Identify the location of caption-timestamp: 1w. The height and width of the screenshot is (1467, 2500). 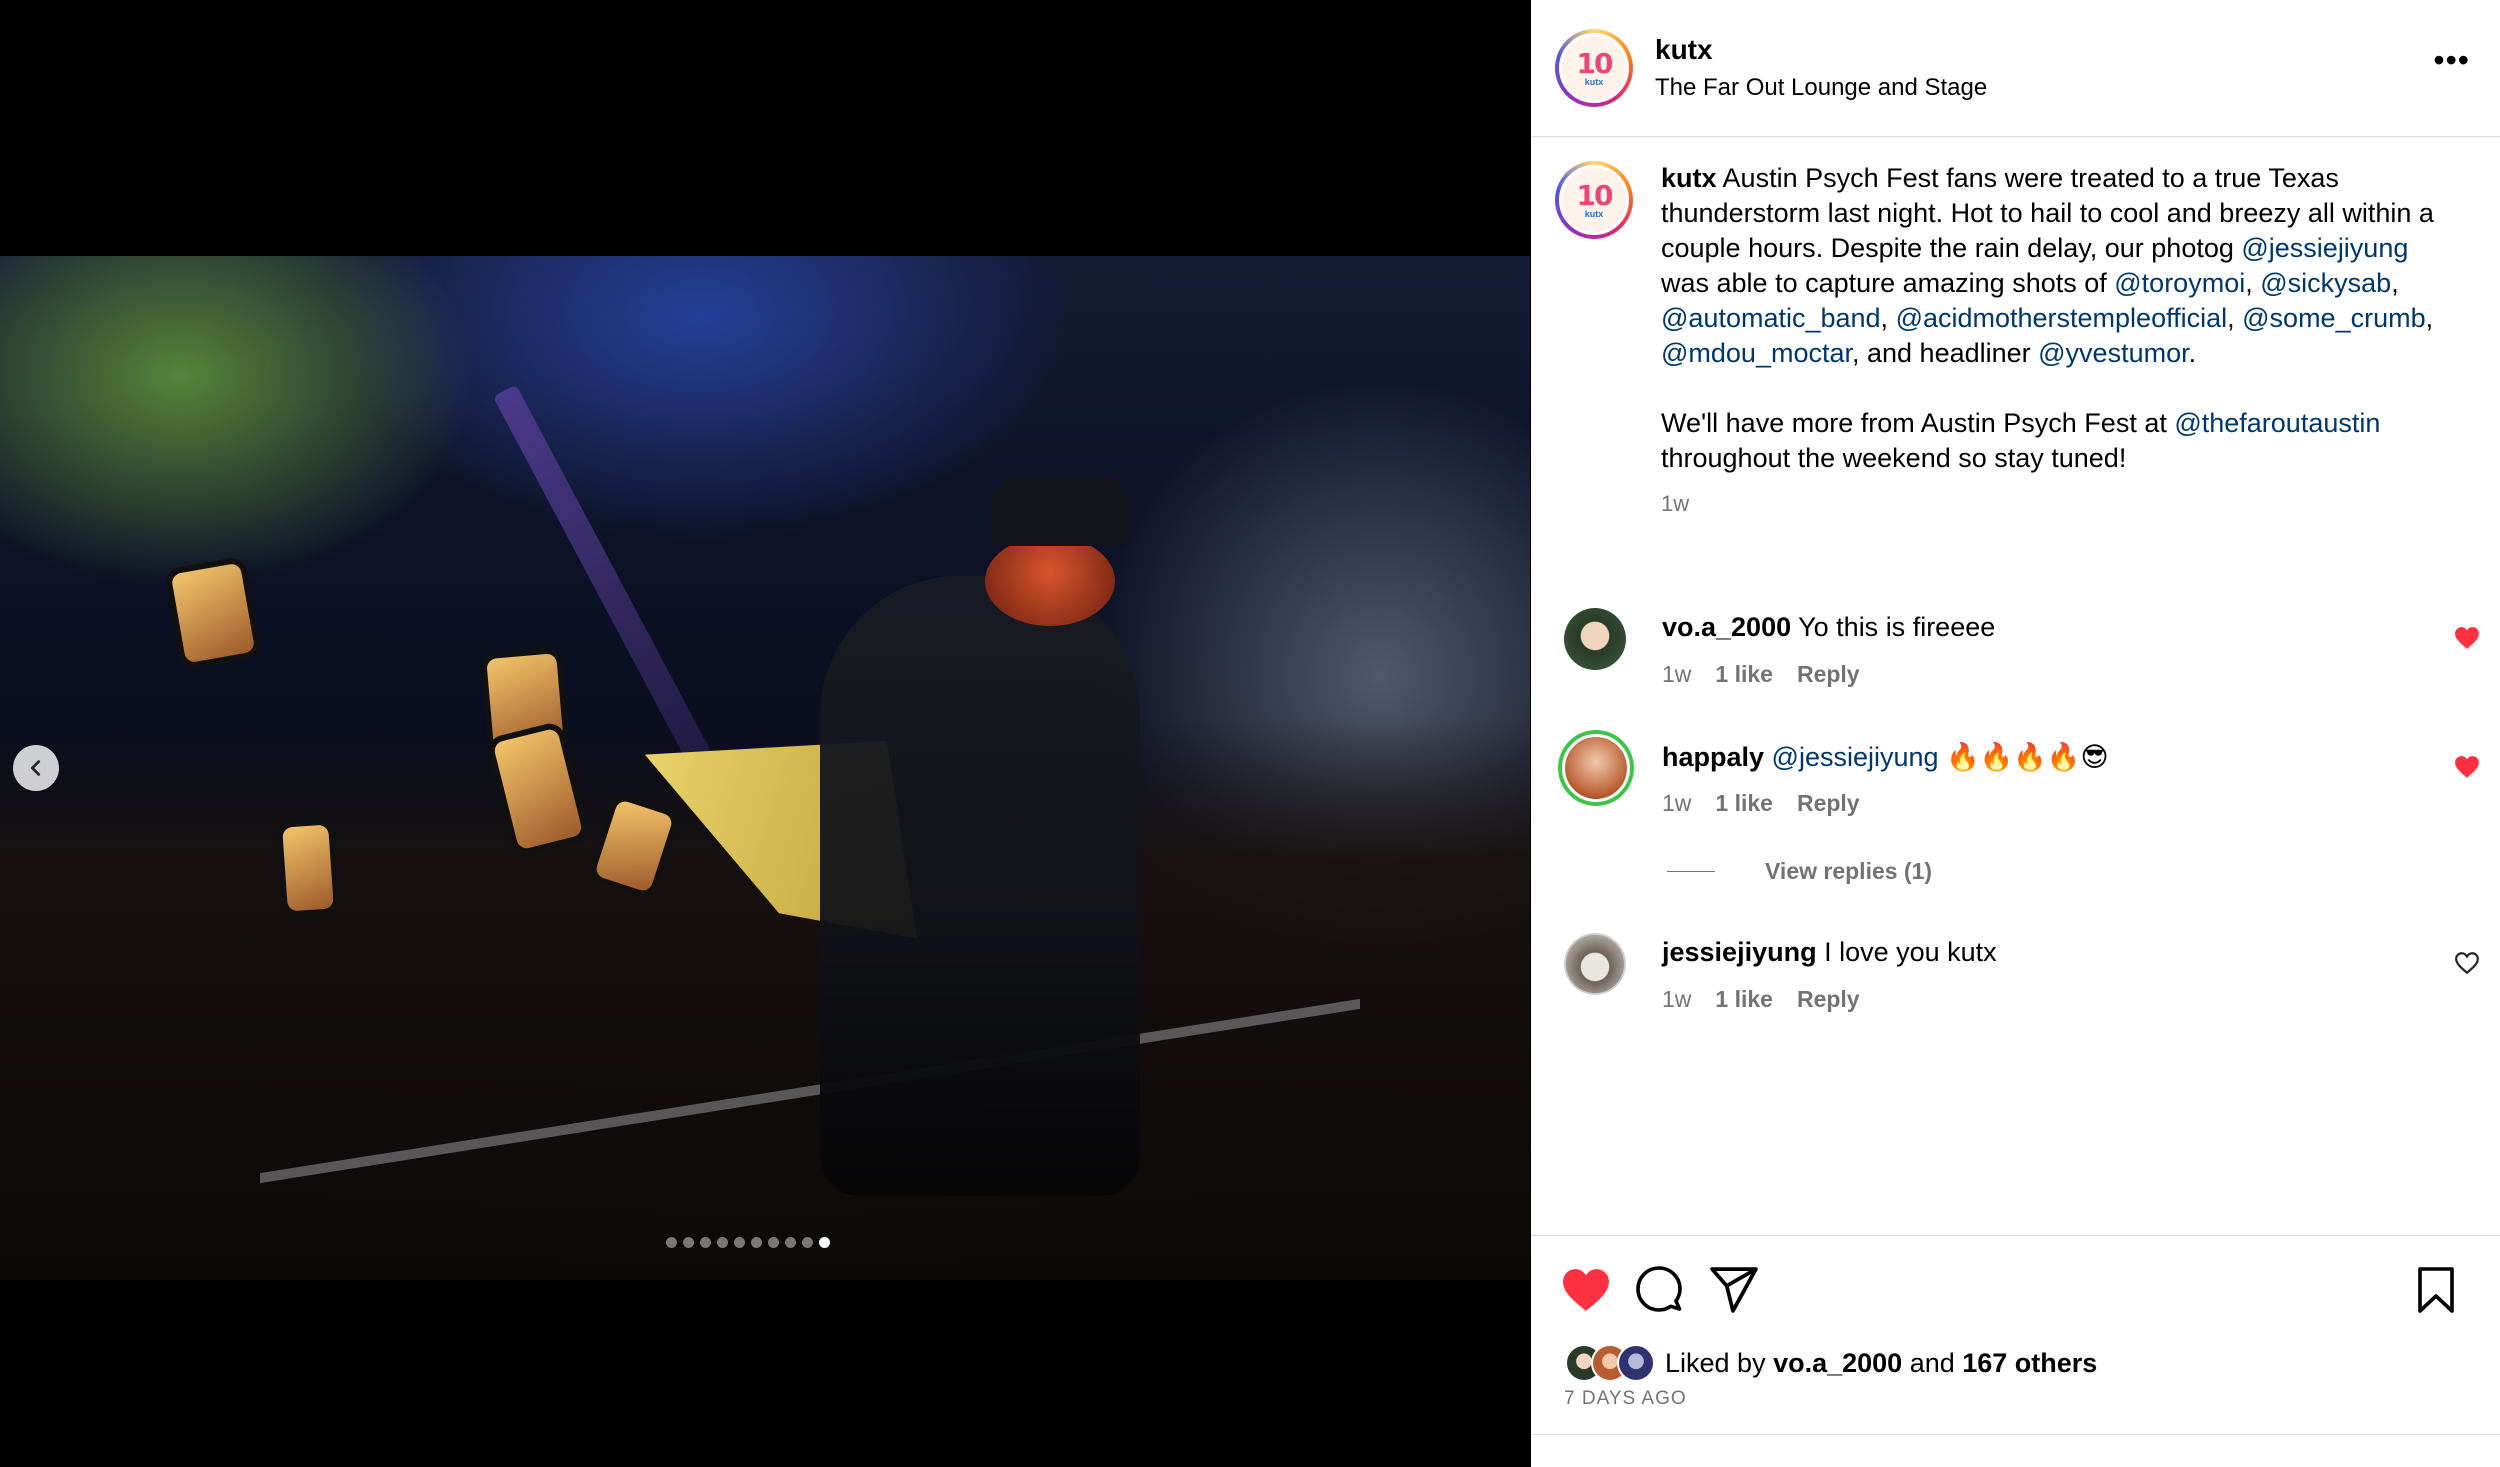
(2061, 503).